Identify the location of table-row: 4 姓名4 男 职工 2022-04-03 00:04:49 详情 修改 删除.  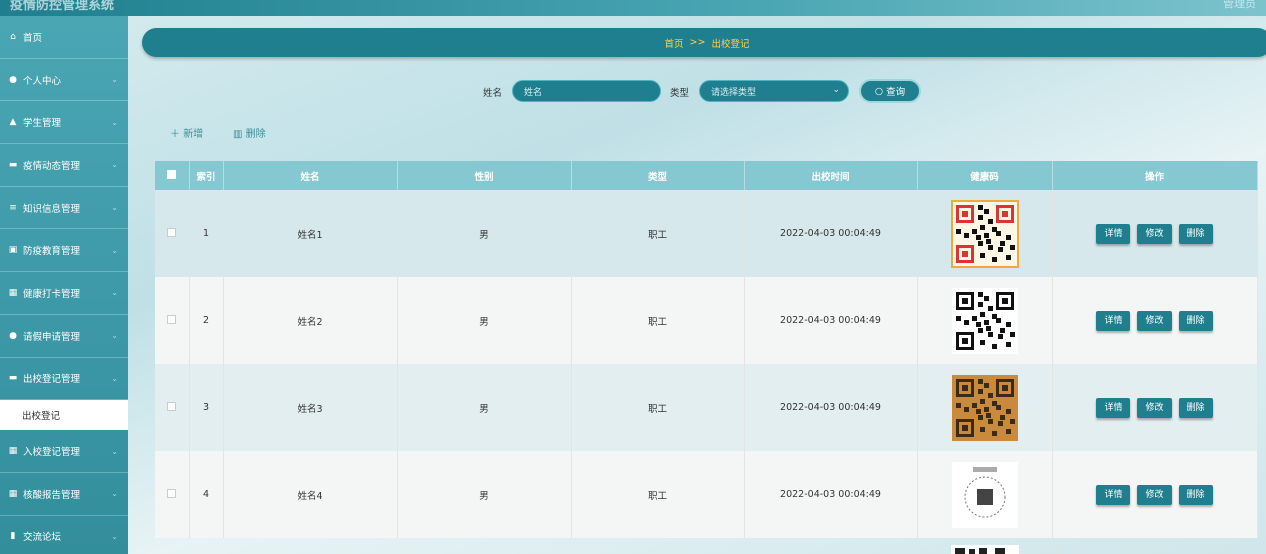
(706, 494).